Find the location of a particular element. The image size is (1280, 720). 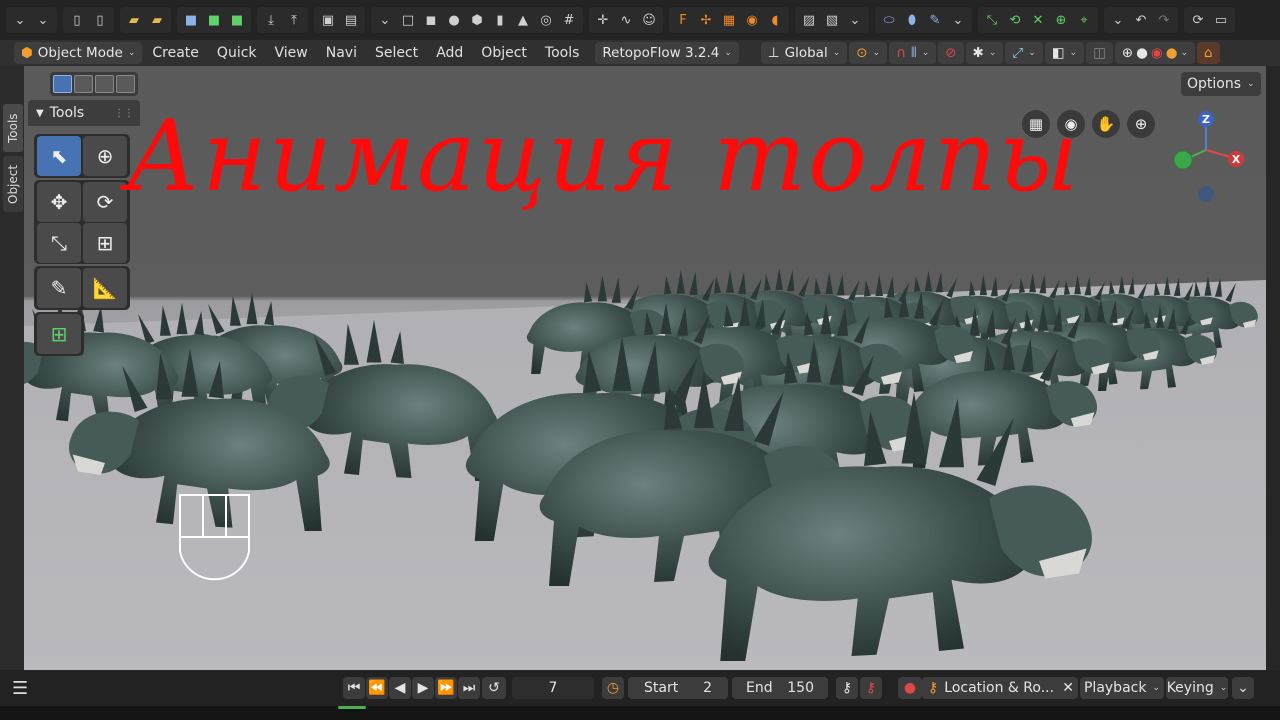

redo-icon: ↷ is located at coordinates (1164, 20).